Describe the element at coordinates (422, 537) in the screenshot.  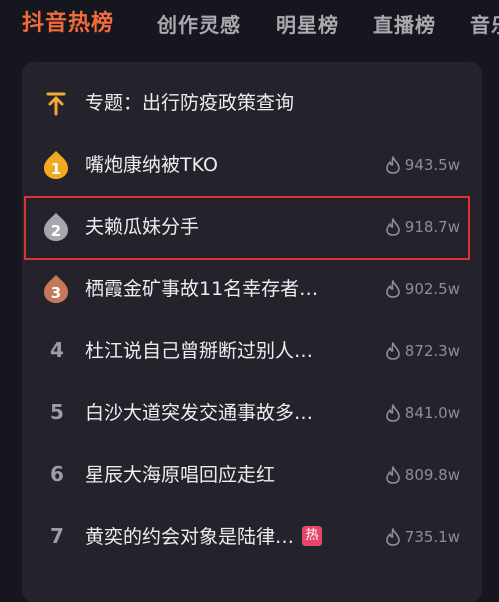
I see `heat-value: 735.1w` at that location.